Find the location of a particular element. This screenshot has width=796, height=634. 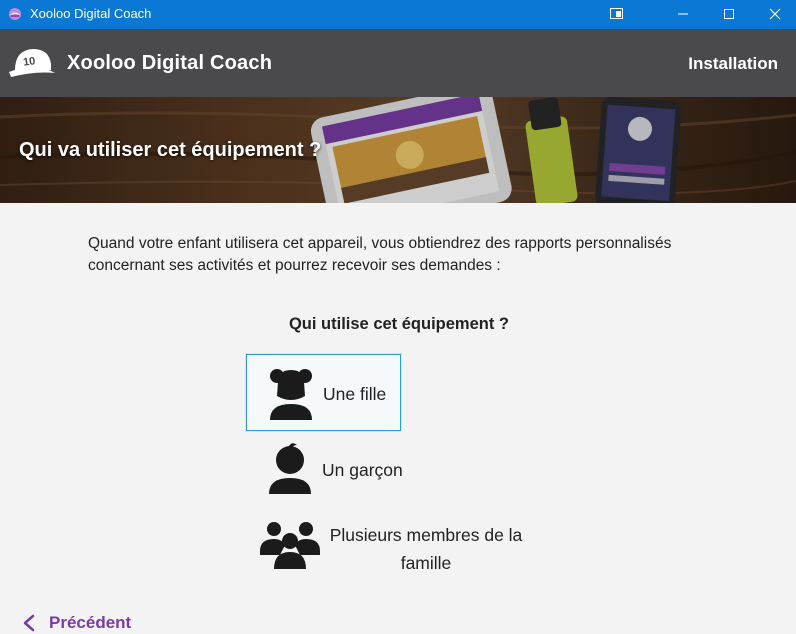

window-titlebar: Xooloo Digital Coach is located at coordinates (398, 14).